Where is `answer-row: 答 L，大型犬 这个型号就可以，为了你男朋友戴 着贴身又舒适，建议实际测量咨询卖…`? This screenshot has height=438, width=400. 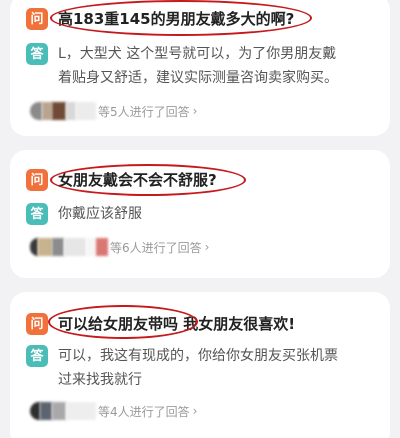
answer-row: 答 L，大型犬 这个型号就可以，为了你男朋友戴 着贴身又舒适，建议实际测量咨询卖… is located at coordinates (182, 66).